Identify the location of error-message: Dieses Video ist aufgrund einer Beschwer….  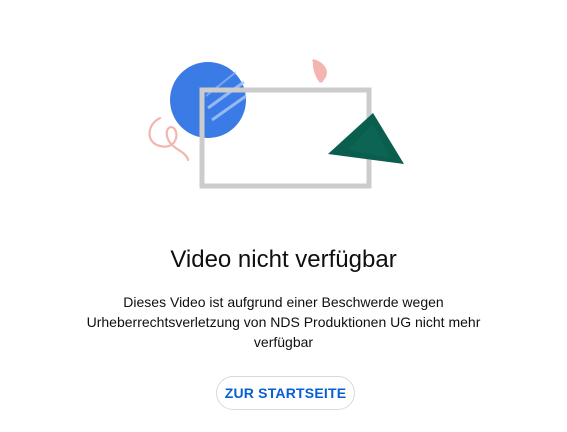
(283, 322).